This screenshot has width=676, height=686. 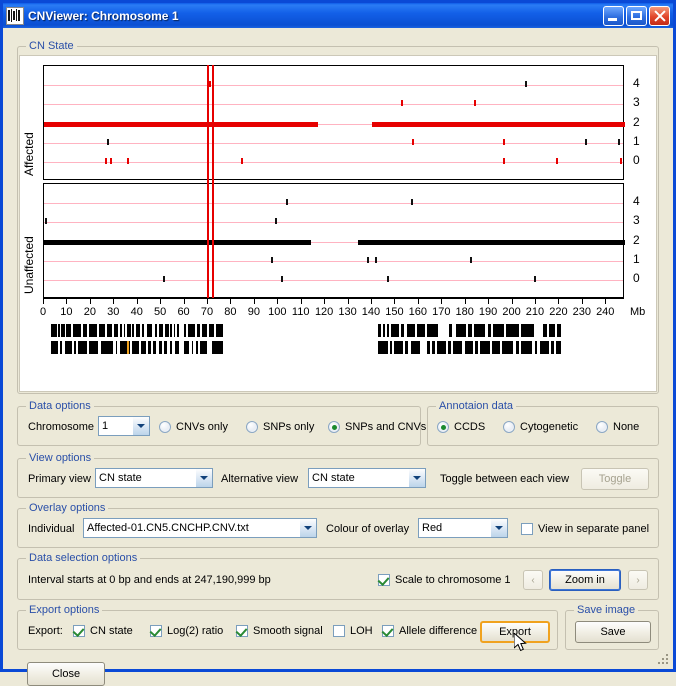 I want to click on export-log2-ratio-checkbox: Log(2) ratio, so click(x=186, y=631).